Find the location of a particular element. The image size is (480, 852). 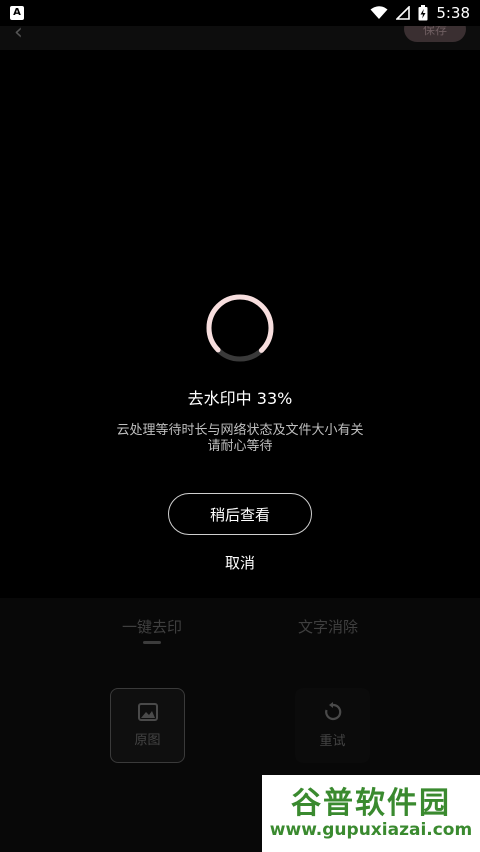

tab-one-click-remove: 一键去印 is located at coordinates (152, 626).